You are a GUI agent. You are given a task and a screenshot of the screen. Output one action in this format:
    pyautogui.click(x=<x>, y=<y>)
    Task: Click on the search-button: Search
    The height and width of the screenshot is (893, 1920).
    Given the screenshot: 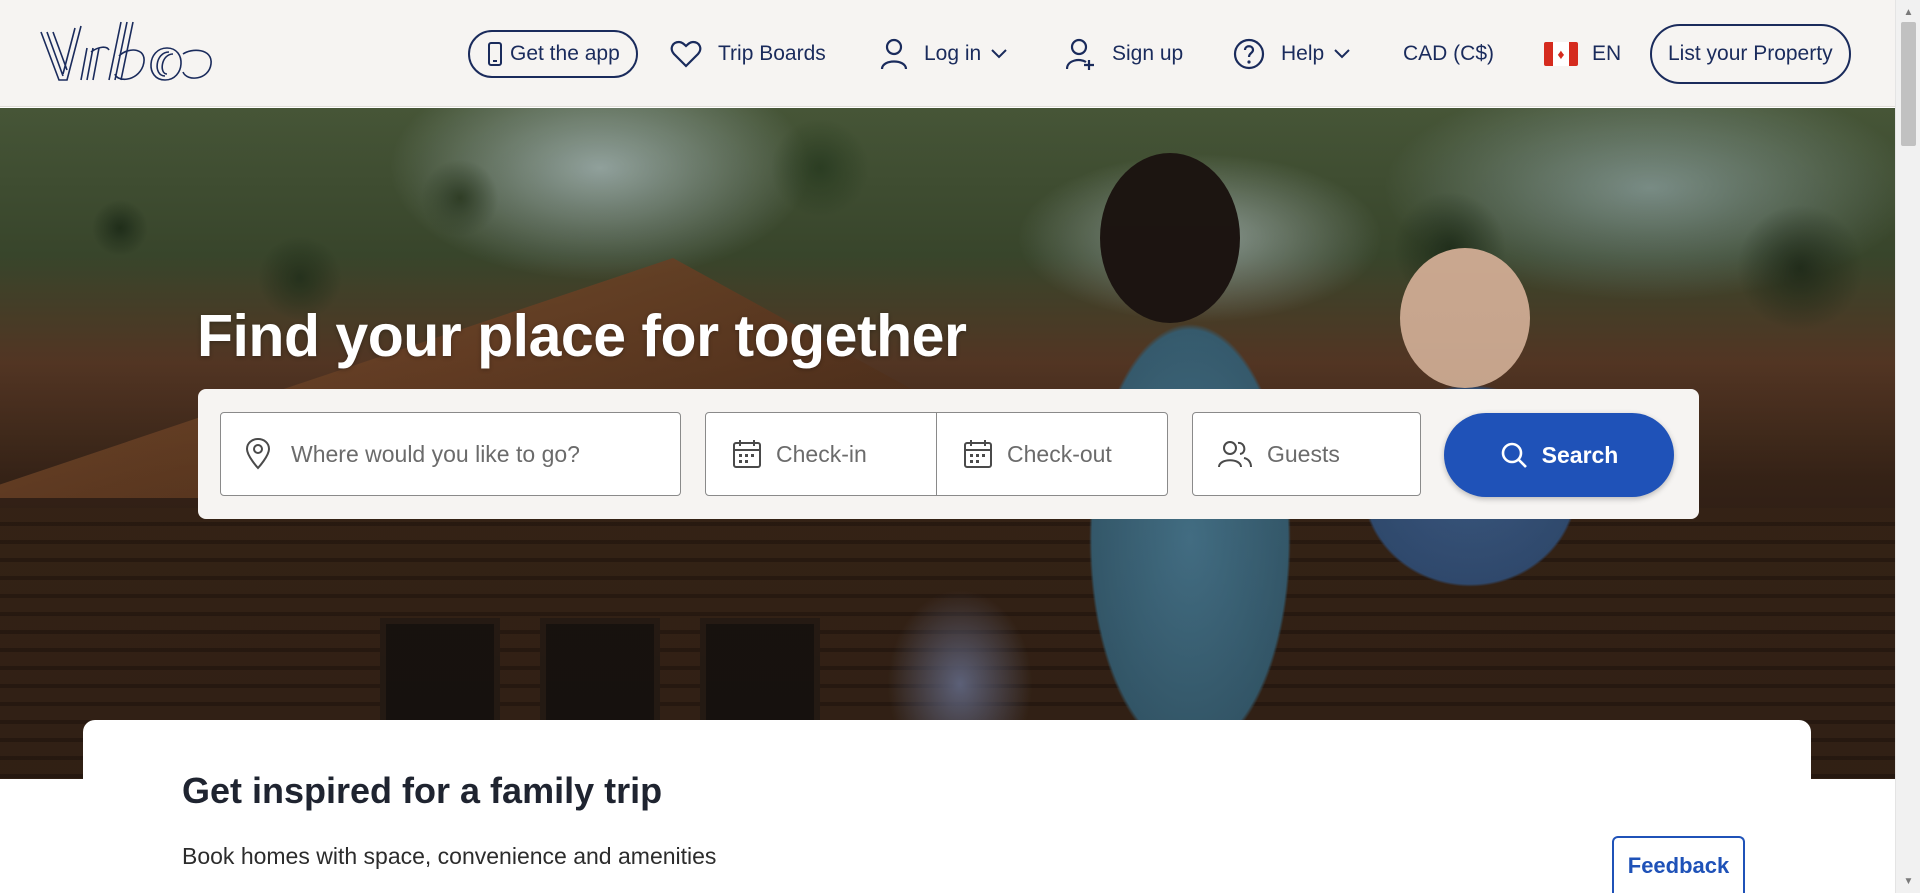 What is the action you would take?
    pyautogui.click(x=1559, y=455)
    